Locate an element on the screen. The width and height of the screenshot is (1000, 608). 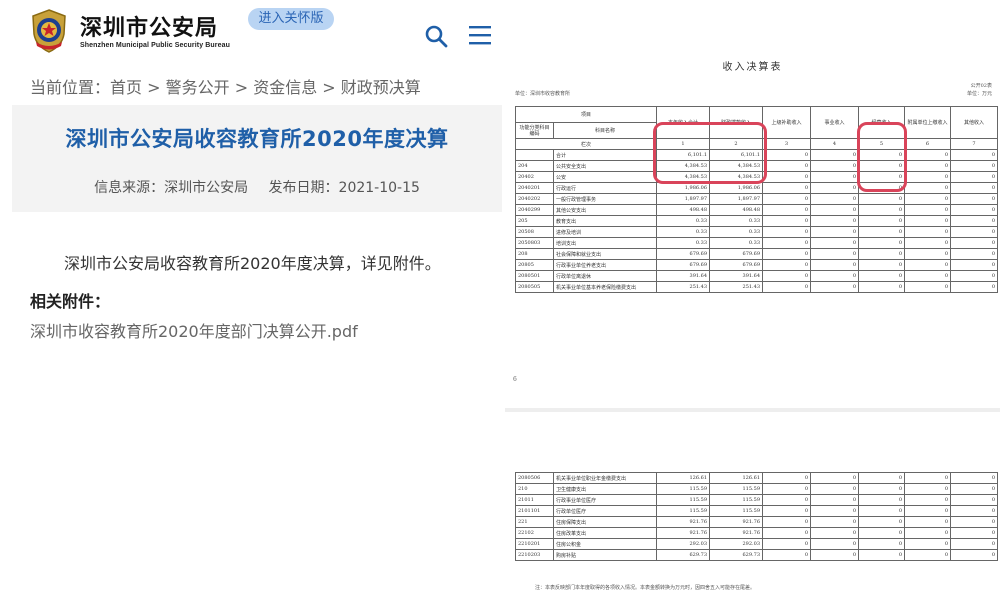
table-cell: 卫生健康支出 is located at coordinates (605, 489).